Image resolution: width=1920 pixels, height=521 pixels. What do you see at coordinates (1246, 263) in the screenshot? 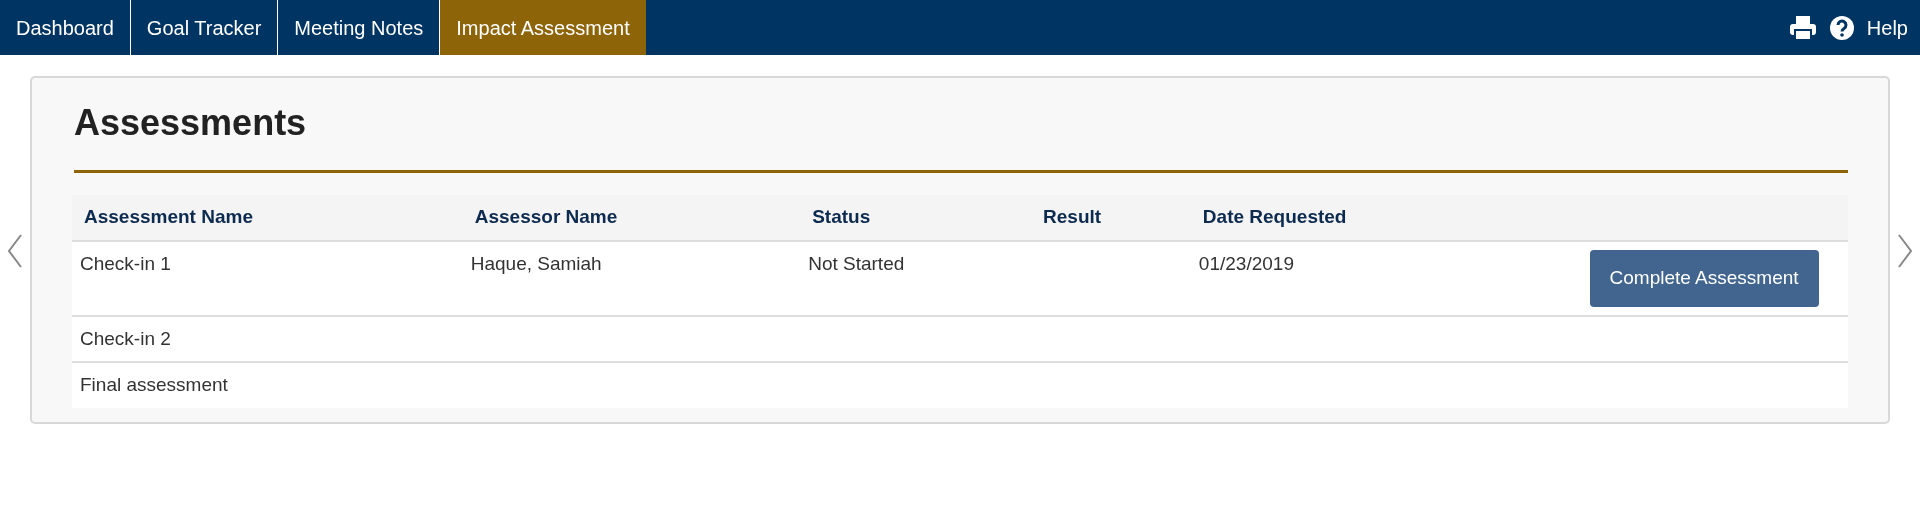
I see `table-cell: 01/23/2019` at bounding box center [1246, 263].